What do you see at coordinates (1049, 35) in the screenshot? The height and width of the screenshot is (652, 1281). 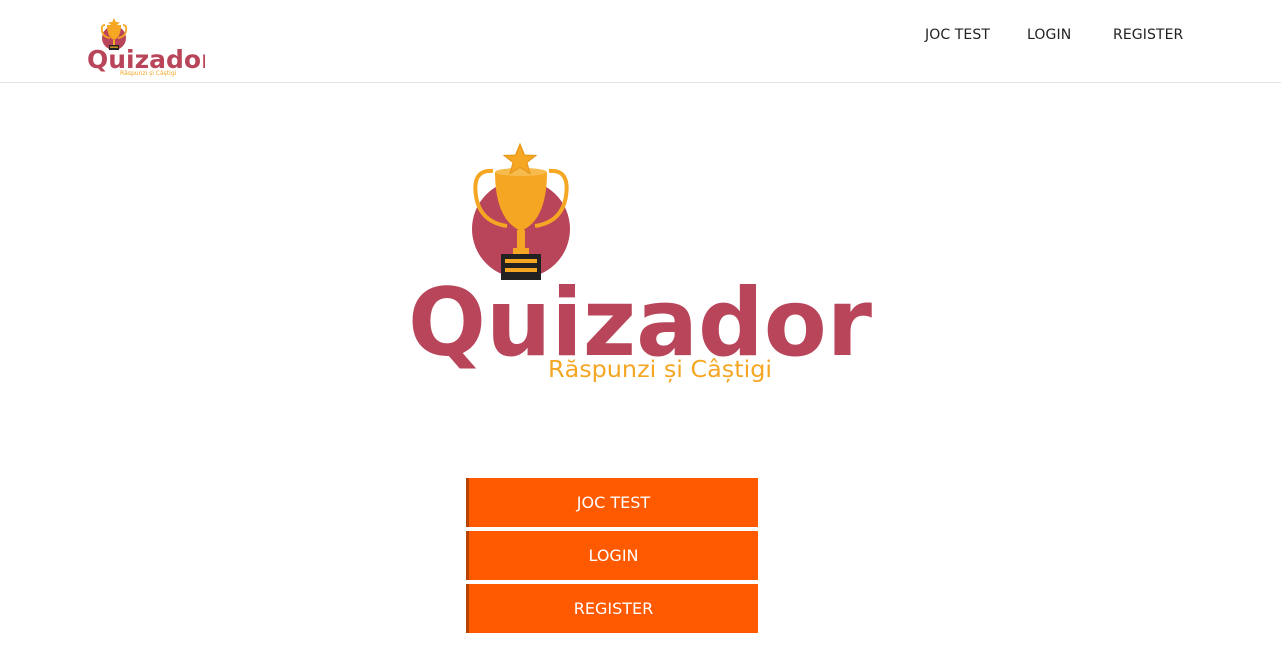 I see `nav-login-link: LOGIN` at bounding box center [1049, 35].